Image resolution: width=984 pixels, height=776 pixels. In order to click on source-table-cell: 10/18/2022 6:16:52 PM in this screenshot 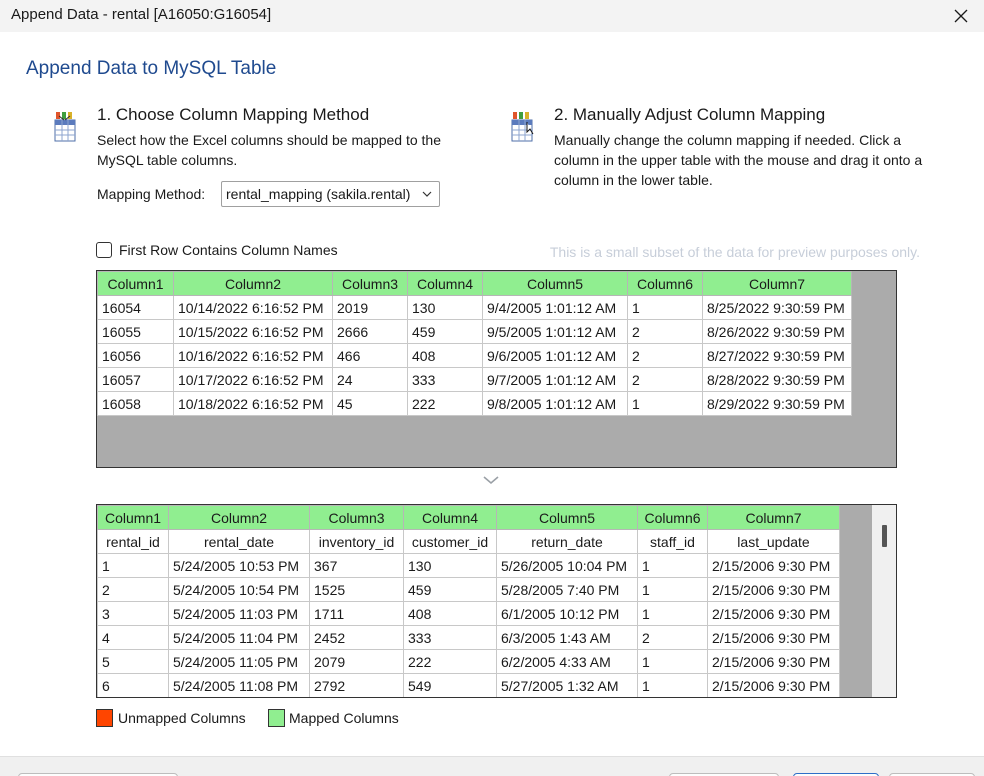, I will do `click(253, 403)`.